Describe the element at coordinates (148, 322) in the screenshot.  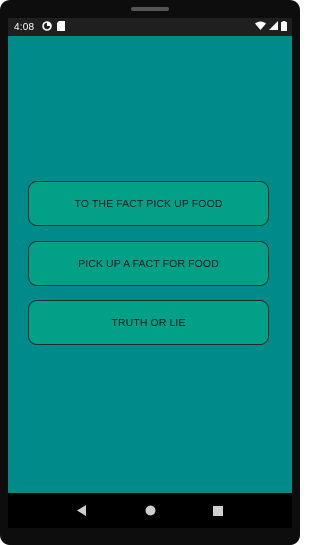
I see `truth-or-lie-button: TRUTH OR LIE` at that location.